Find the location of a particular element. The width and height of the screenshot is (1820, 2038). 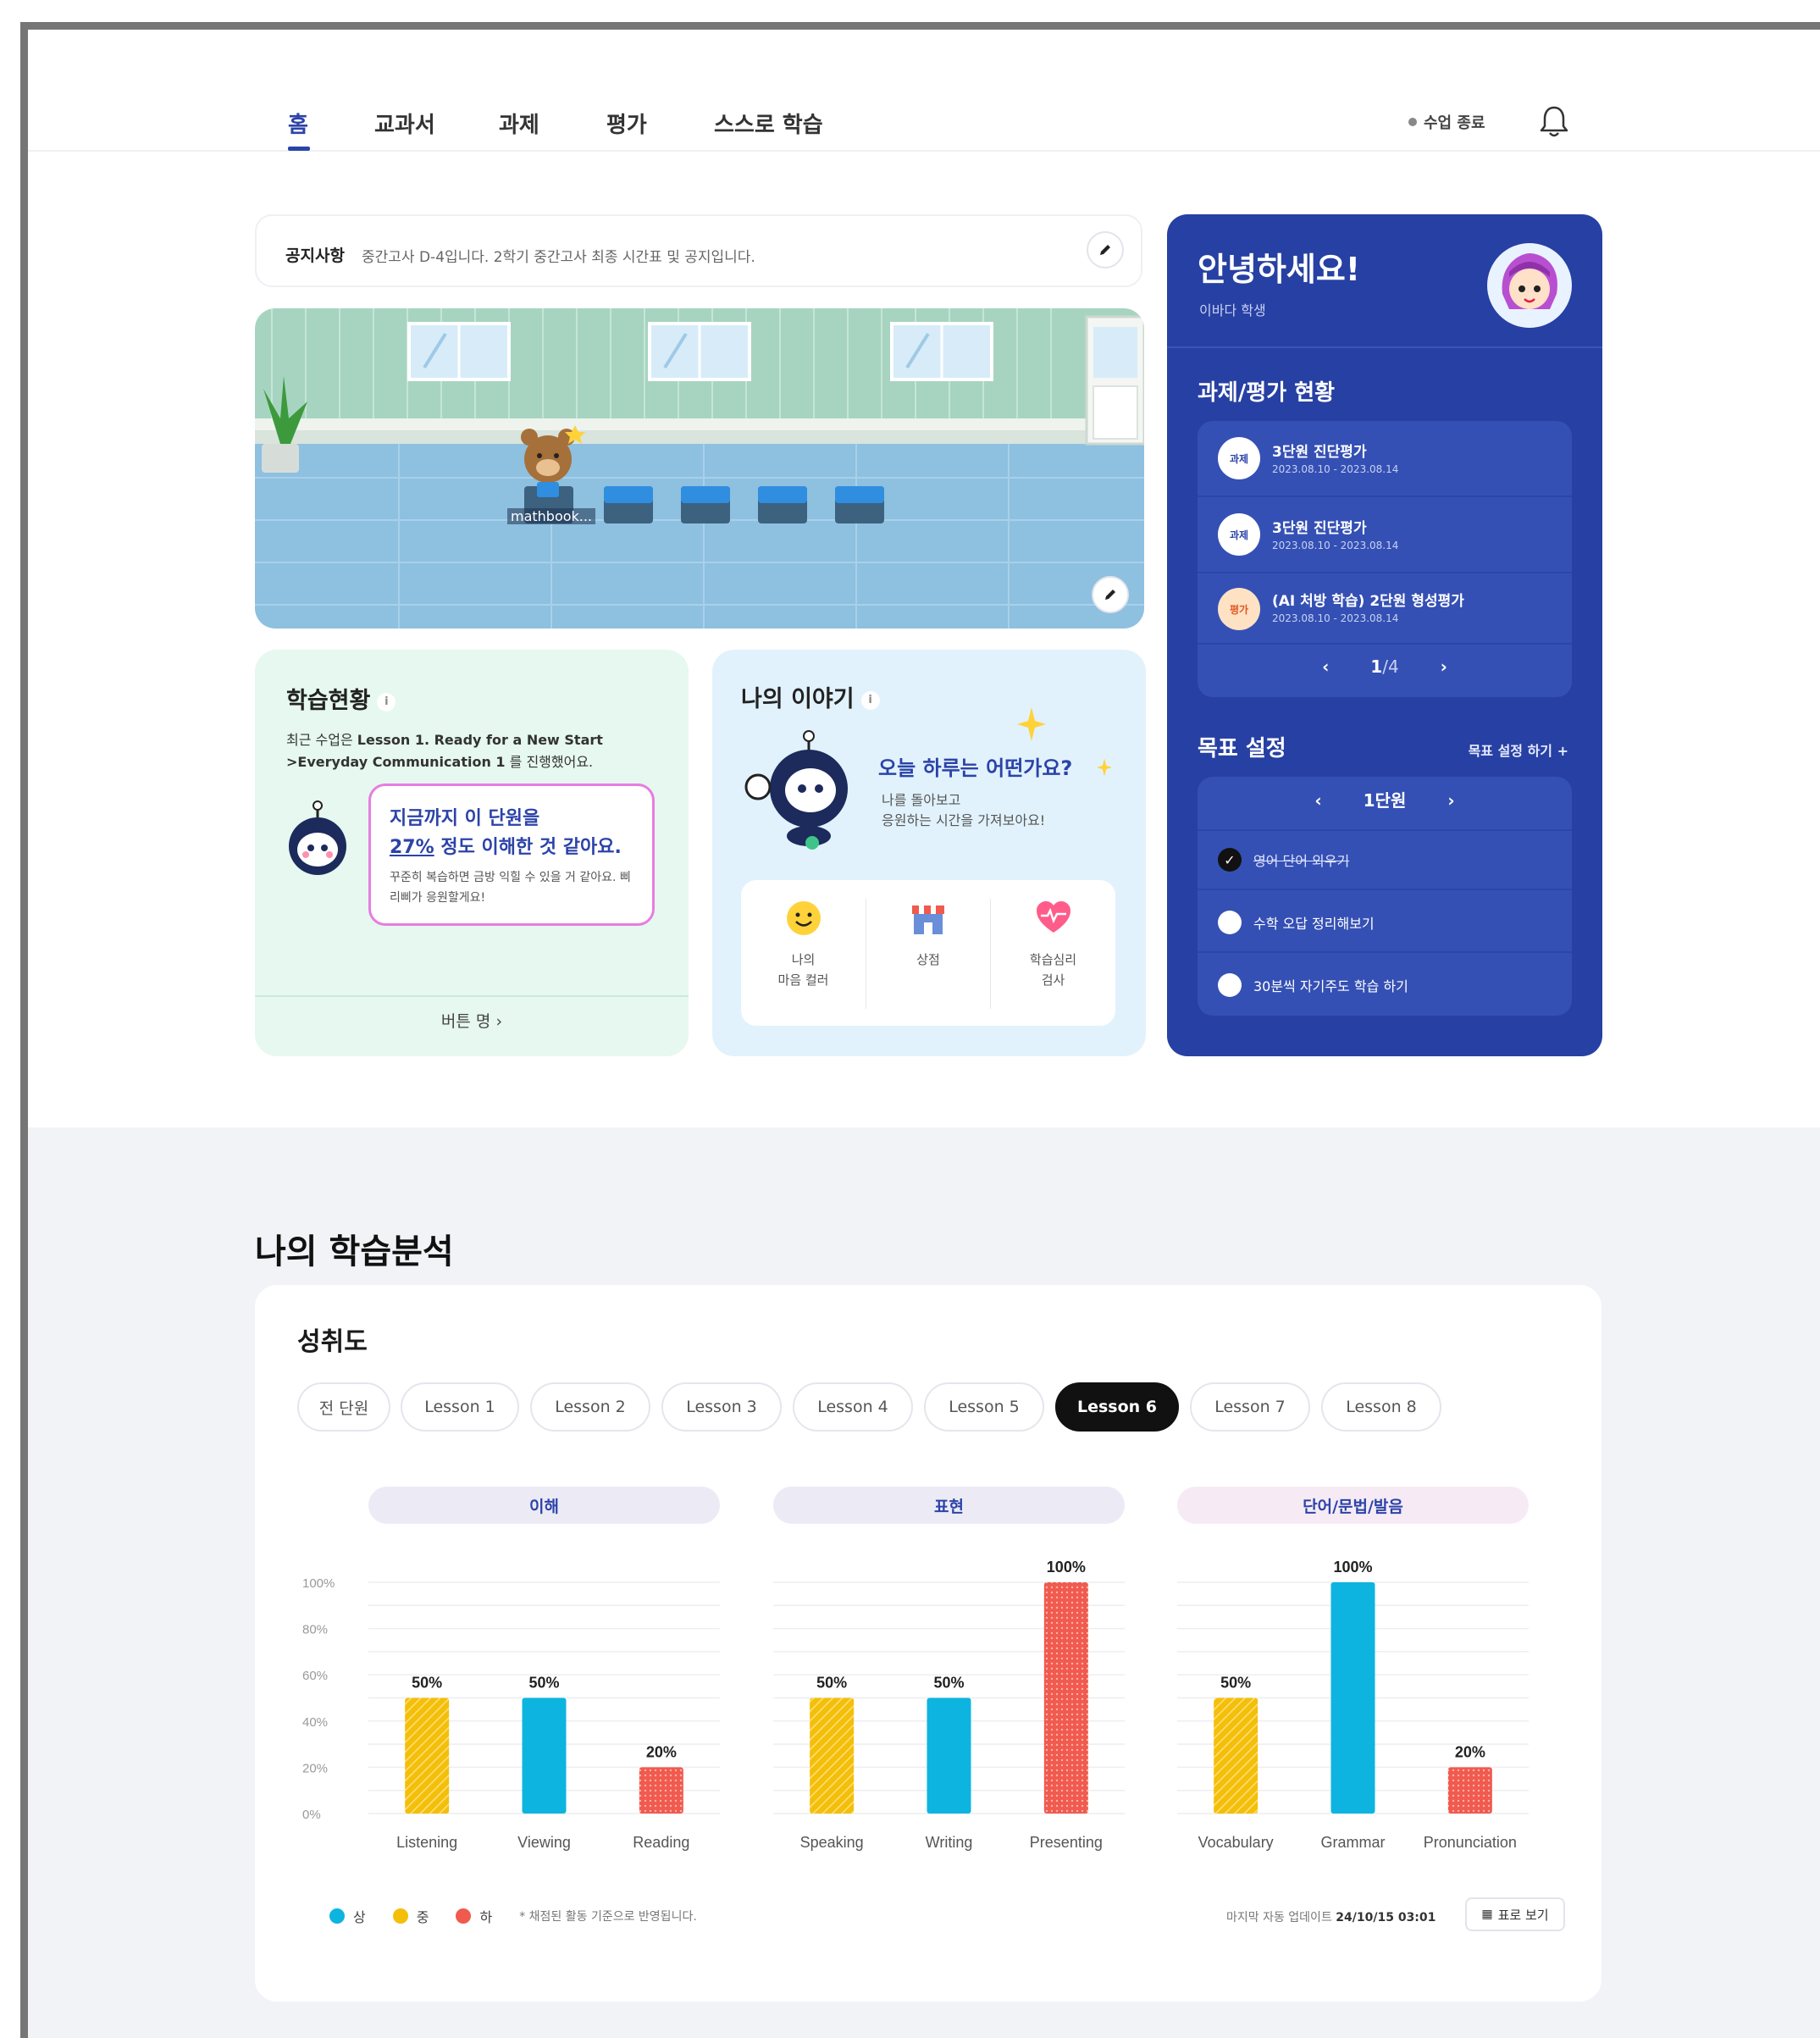

y-tick-label: 20% is located at coordinates (315, 1768).